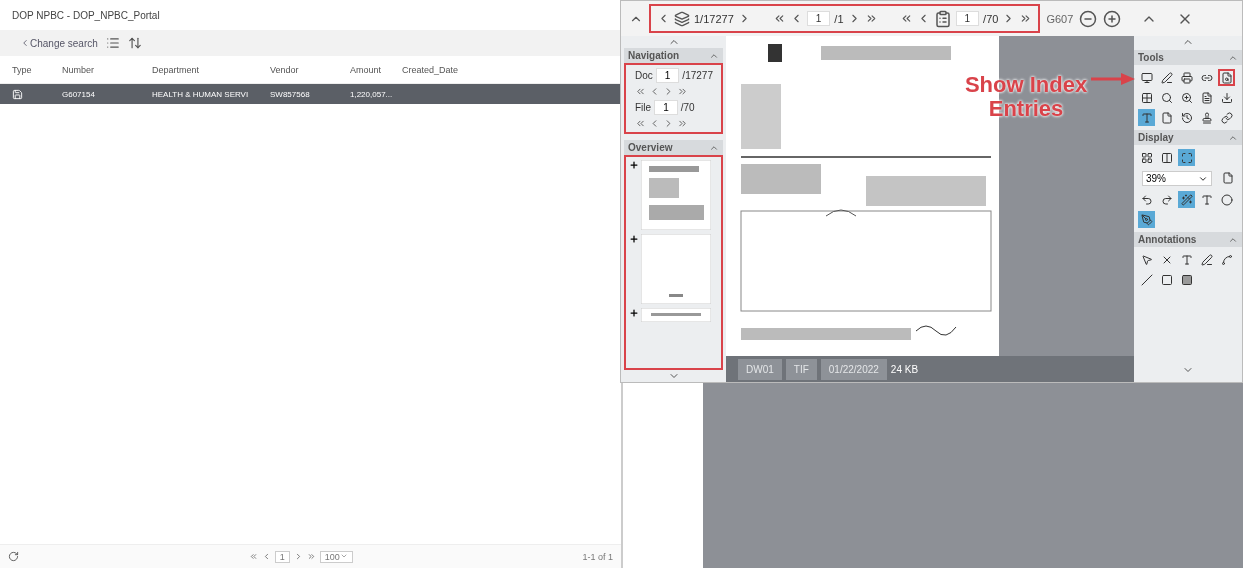 This screenshot has height=568, width=1243. I want to click on grid-icon, so click(1146, 97).